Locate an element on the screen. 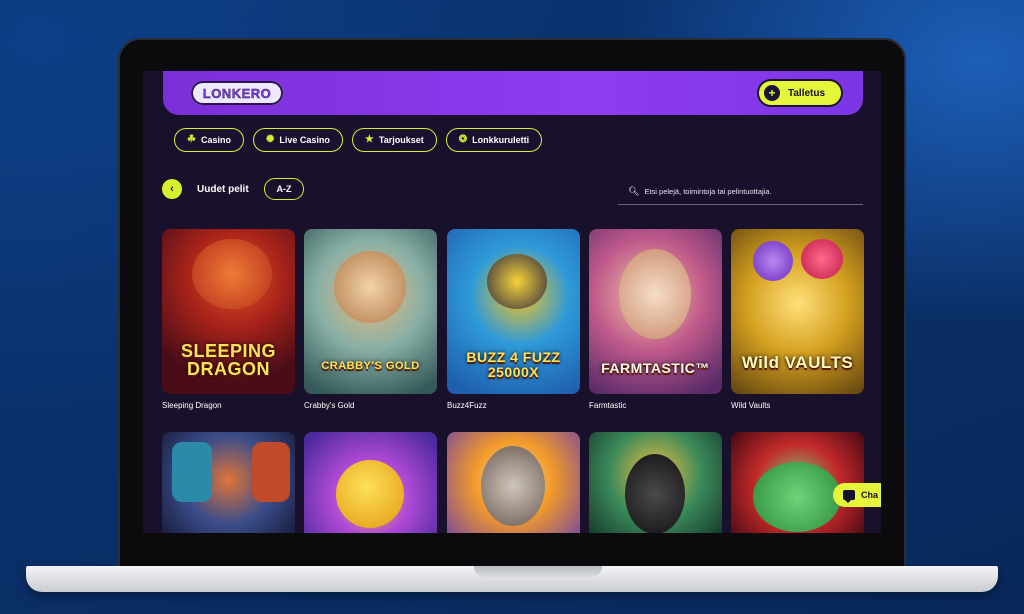  logo-text: LONKERO is located at coordinates (237, 93).